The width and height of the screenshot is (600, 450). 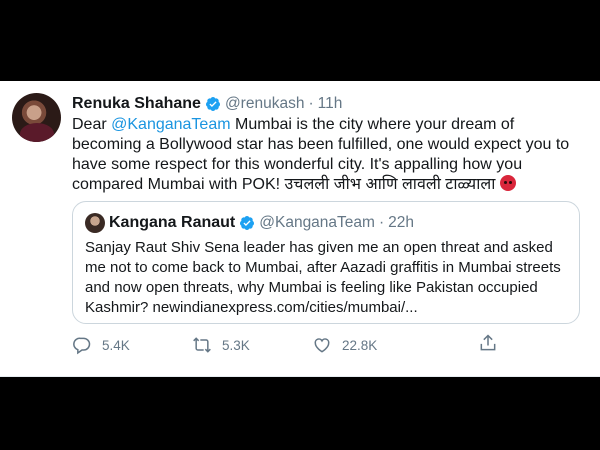 What do you see at coordinates (172, 222) in the screenshot?
I see `quoted-author-name: Kangana Ranaut` at bounding box center [172, 222].